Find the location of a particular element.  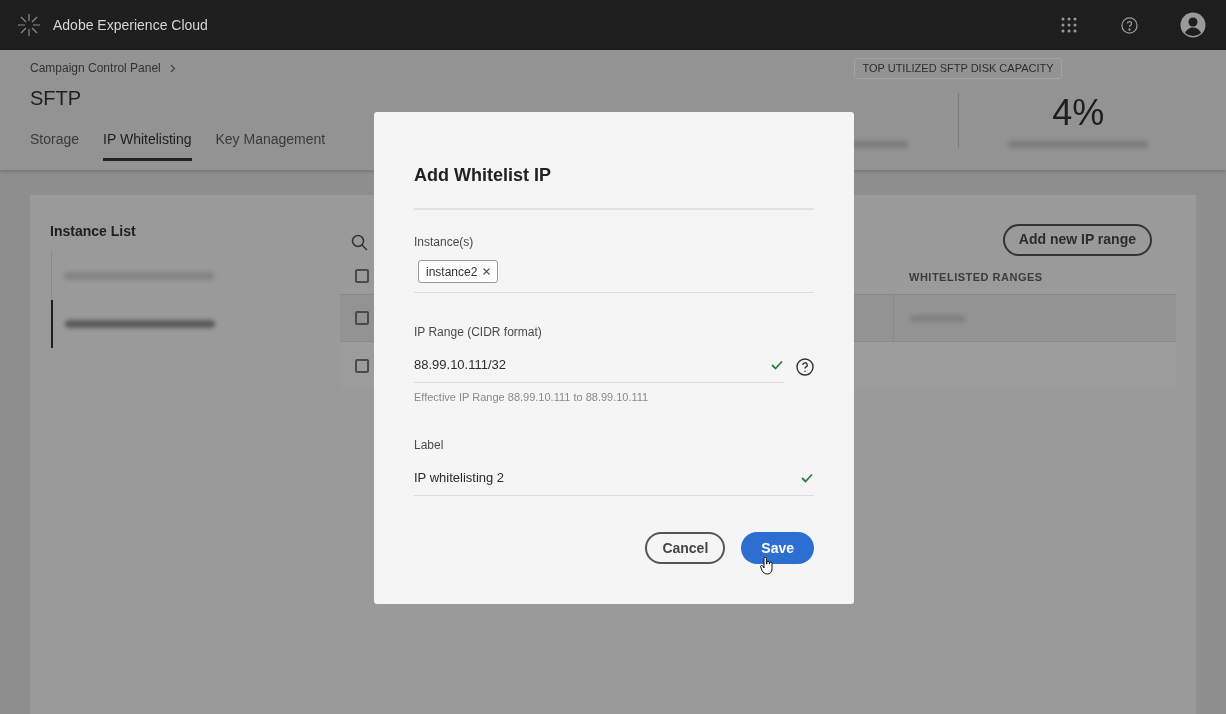

avatar-icon is located at coordinates (1193, 25).